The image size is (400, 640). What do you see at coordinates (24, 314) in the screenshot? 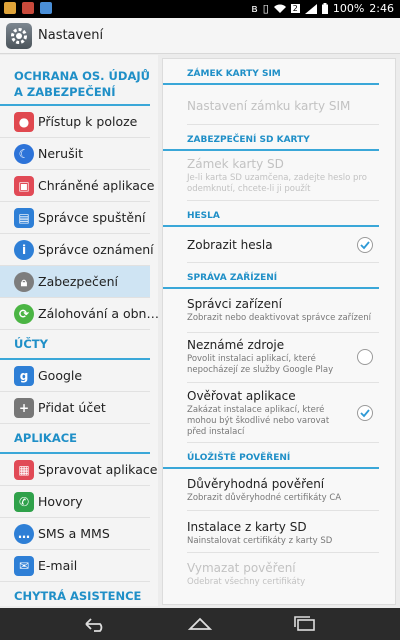
I see `backup-icon: ⟳` at bounding box center [24, 314].